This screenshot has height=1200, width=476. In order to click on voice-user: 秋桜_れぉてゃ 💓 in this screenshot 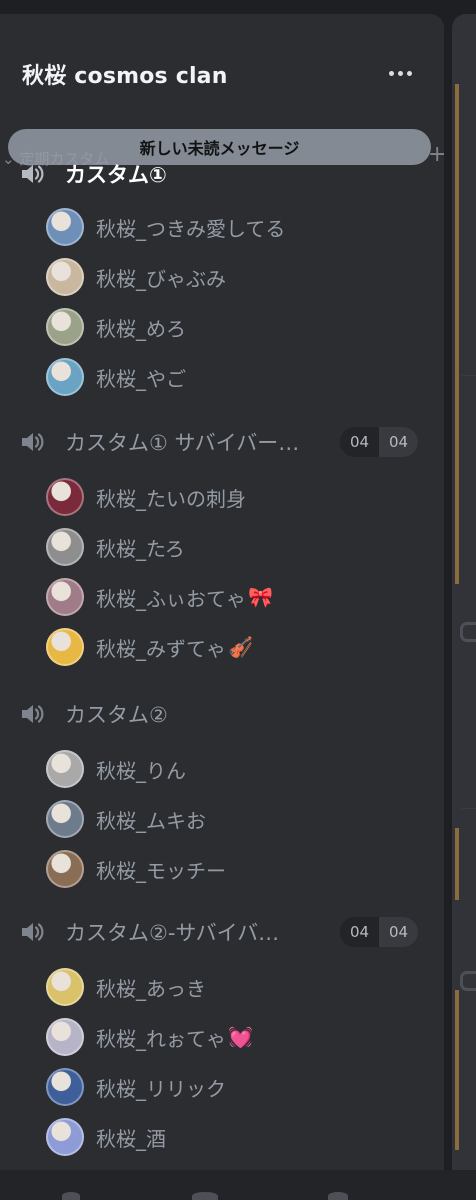, I will do `click(149, 1037)`.